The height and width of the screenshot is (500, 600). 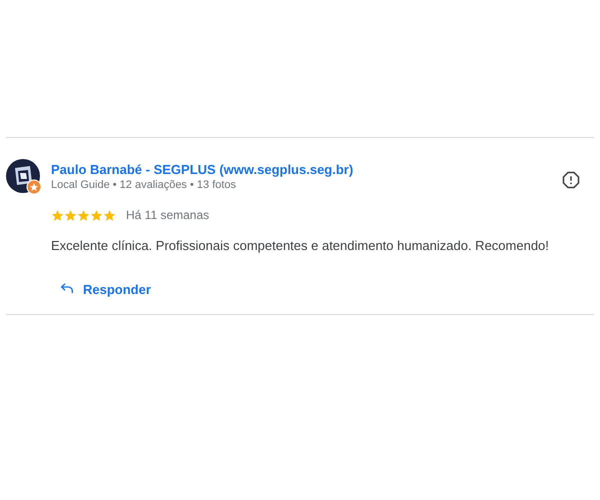 What do you see at coordinates (24, 177) in the screenshot?
I see `avatar-icon` at bounding box center [24, 177].